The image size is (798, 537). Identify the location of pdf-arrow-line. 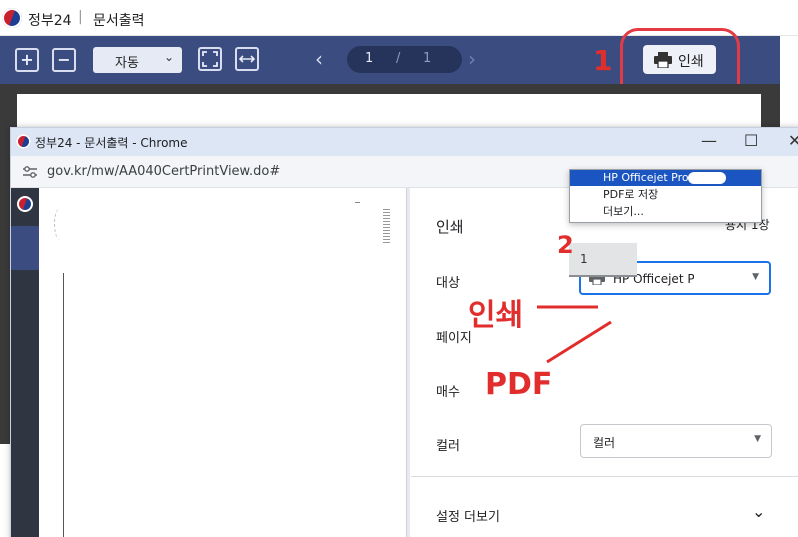
(579, 342).